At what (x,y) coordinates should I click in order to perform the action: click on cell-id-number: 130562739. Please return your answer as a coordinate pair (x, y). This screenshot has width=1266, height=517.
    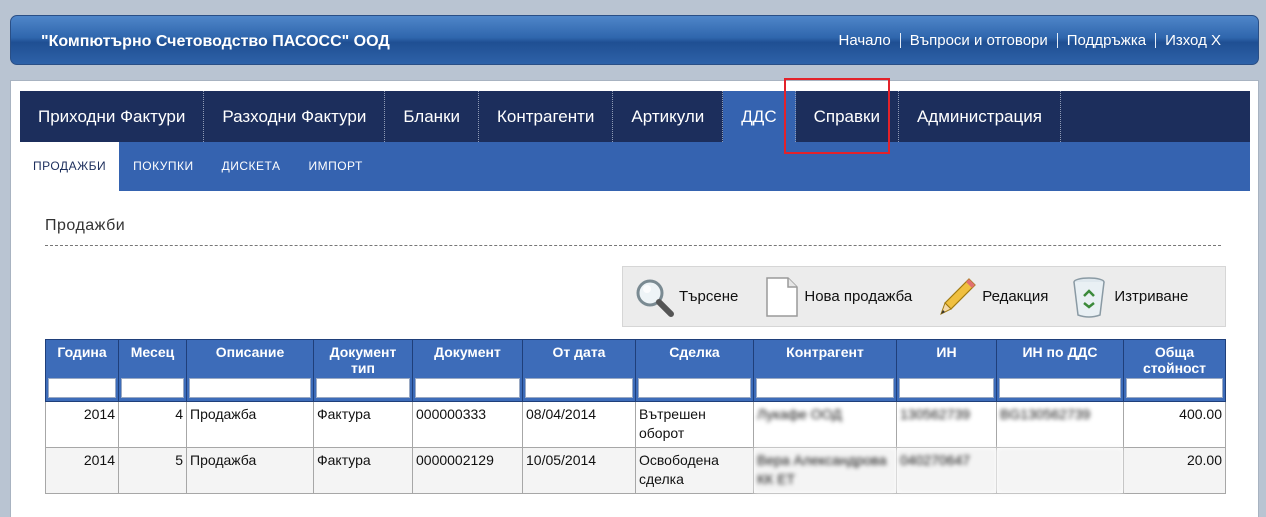
    Looking at the image, I should click on (946, 424).